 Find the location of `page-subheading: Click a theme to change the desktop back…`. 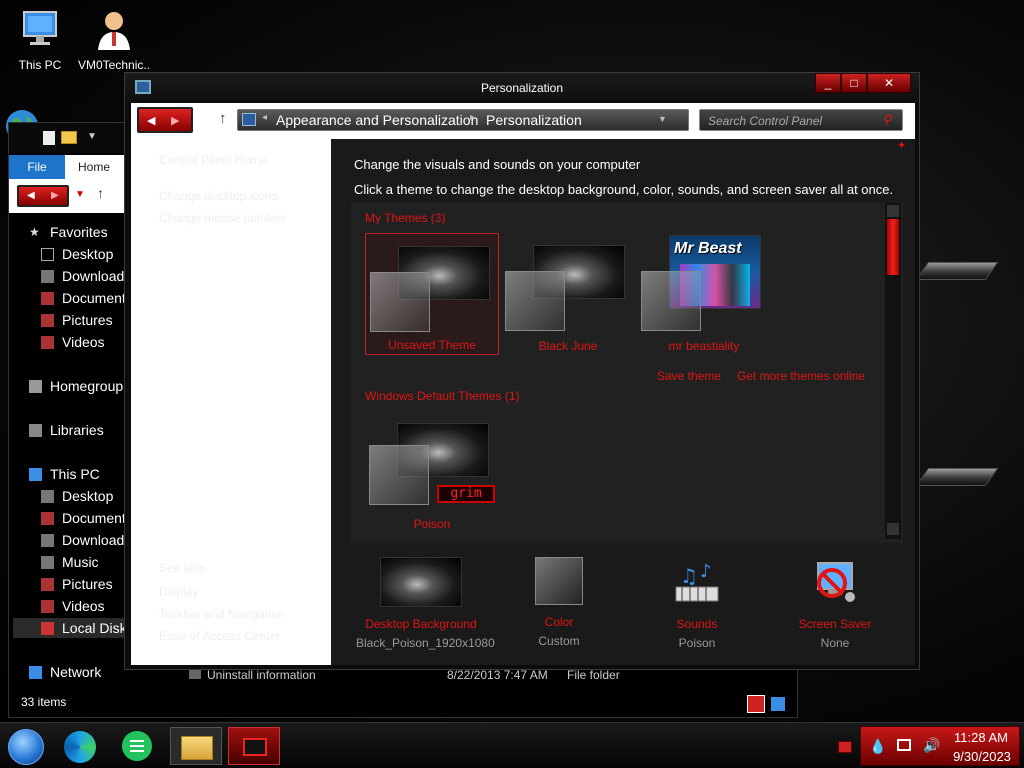

page-subheading: Click a theme to change the desktop back… is located at coordinates (624, 189).